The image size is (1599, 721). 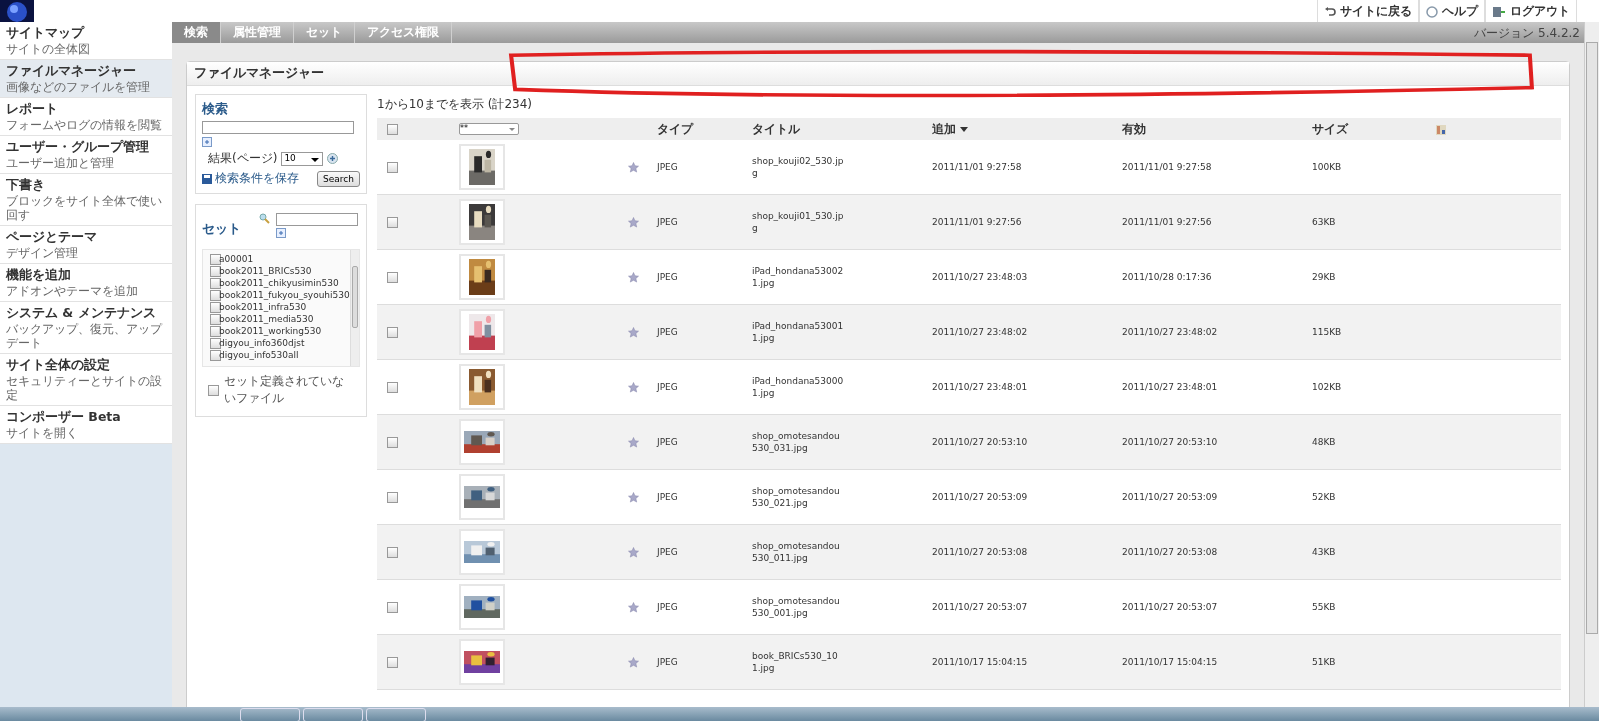 What do you see at coordinates (980, 277) in the screenshot?
I see `table-cell: 2011/10/27 23:48:03` at bounding box center [980, 277].